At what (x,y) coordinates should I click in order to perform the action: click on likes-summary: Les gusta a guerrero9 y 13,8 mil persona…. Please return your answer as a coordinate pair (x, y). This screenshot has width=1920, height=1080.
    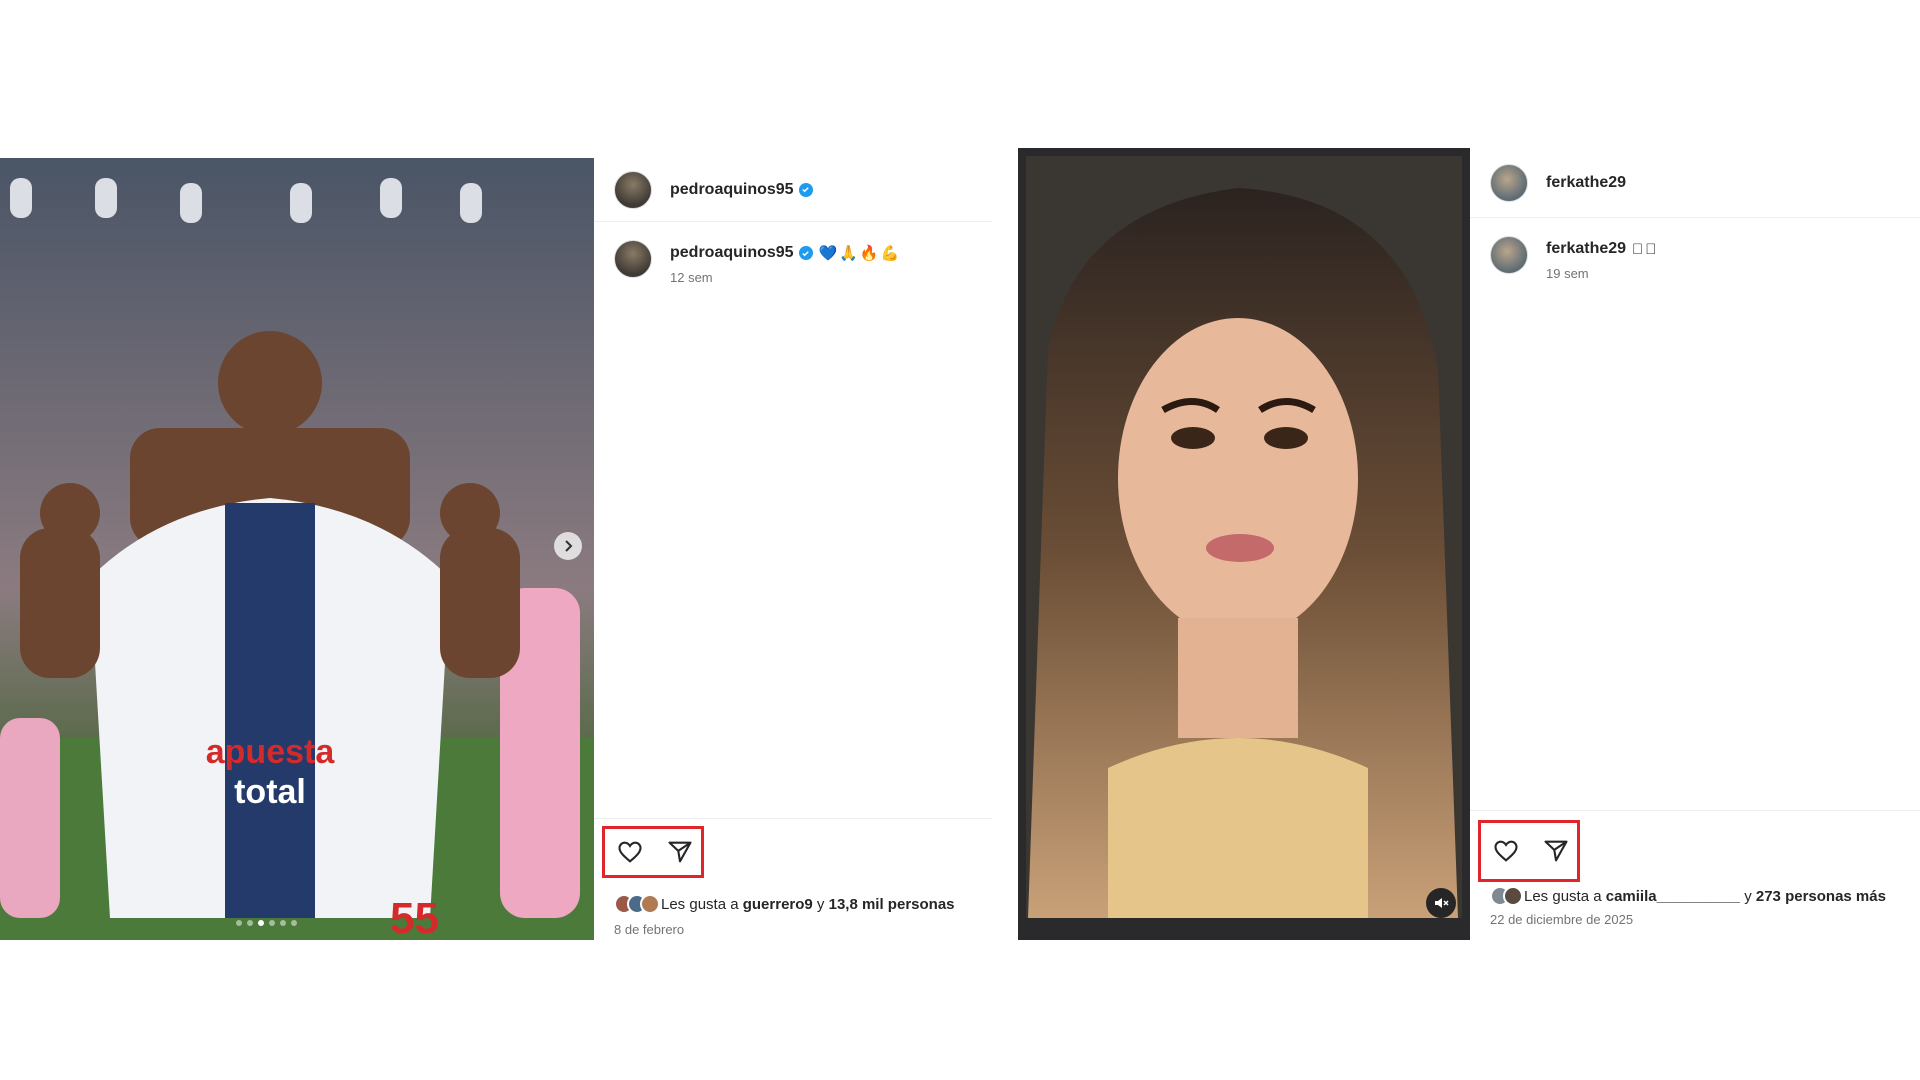
    Looking at the image, I should click on (784, 904).